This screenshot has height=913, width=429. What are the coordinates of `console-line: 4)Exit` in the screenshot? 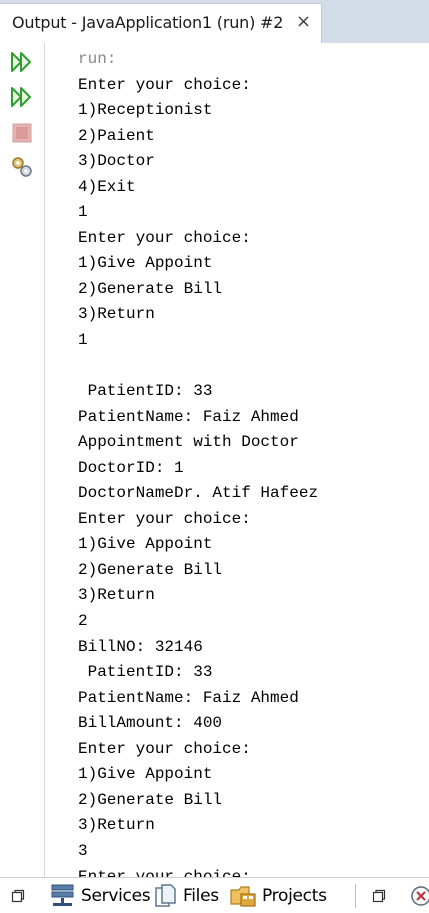 It's located at (107, 186).